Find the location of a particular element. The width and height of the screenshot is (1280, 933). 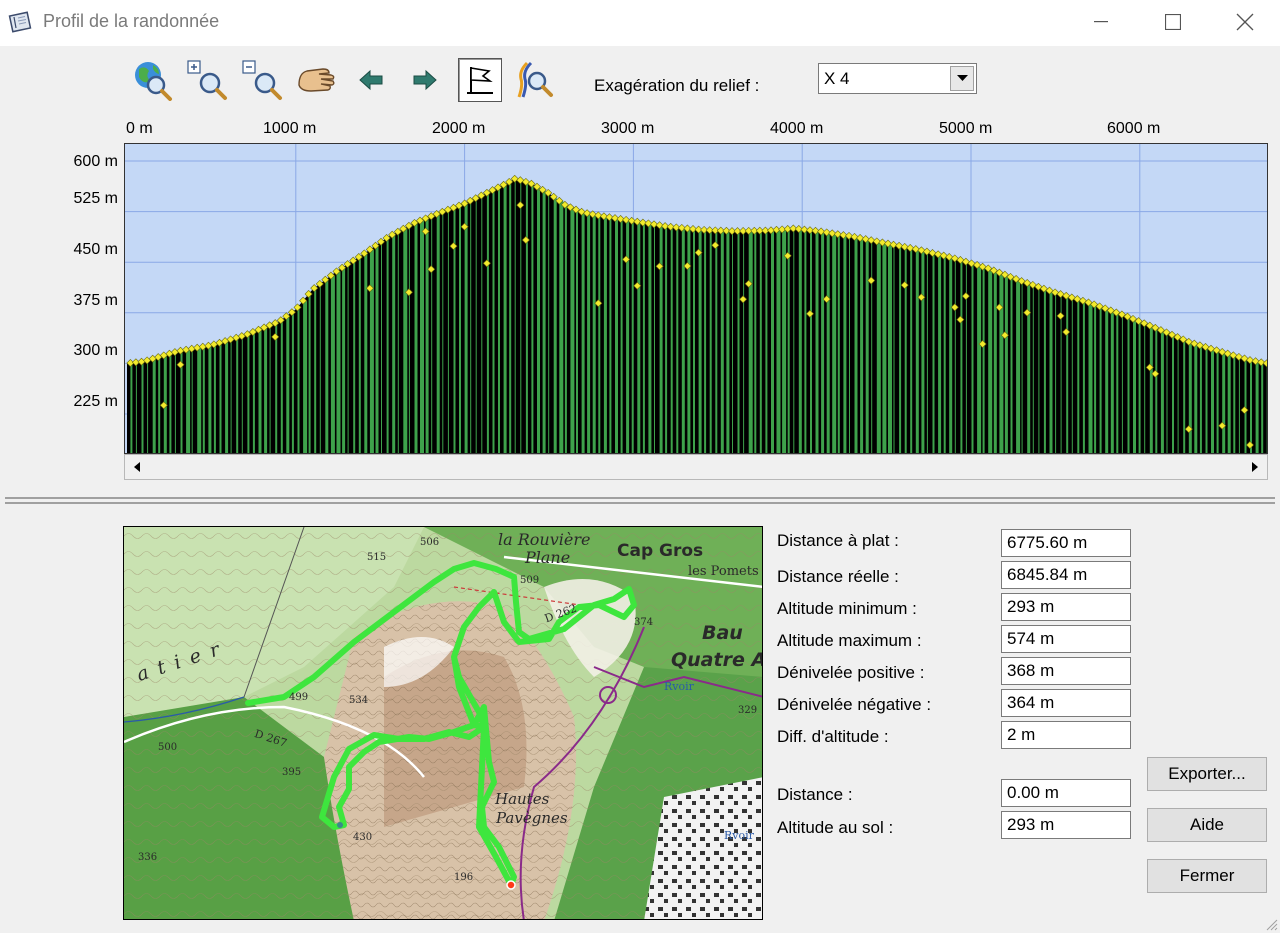

map-label: 500 is located at coordinates (168, 747).